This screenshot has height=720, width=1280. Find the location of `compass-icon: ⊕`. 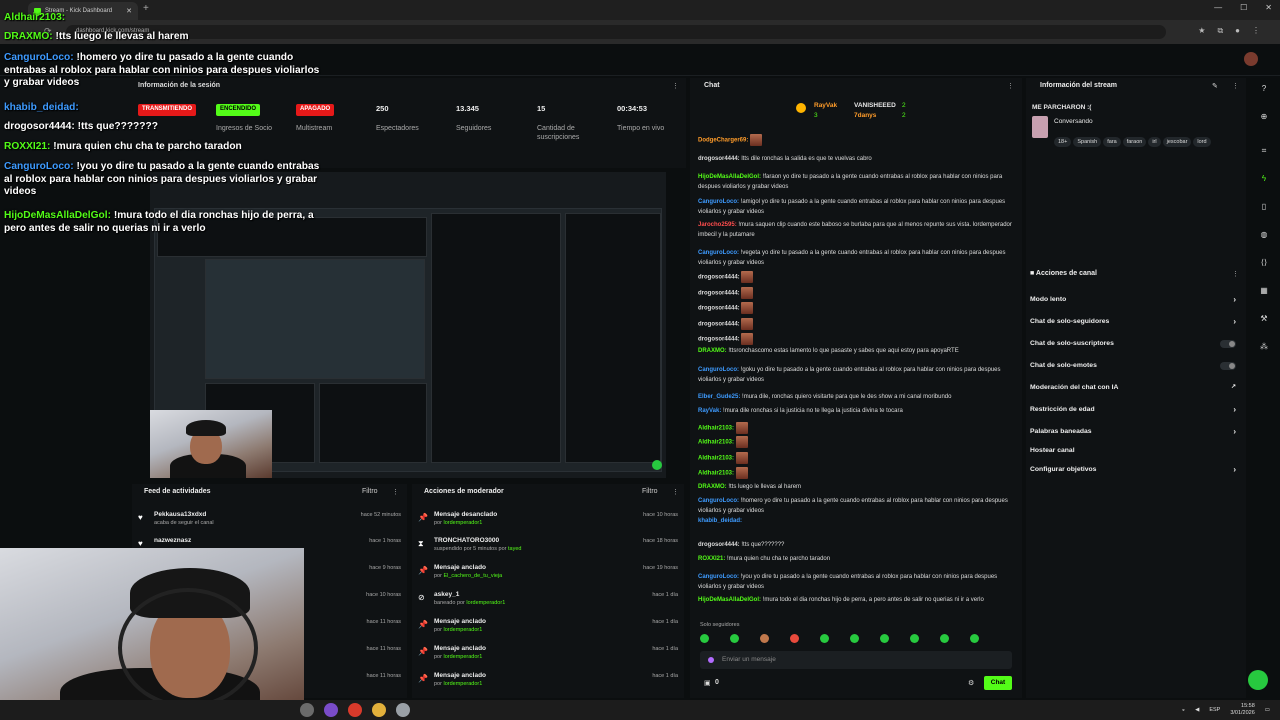

compass-icon: ⊕ is located at coordinates (1264, 118).